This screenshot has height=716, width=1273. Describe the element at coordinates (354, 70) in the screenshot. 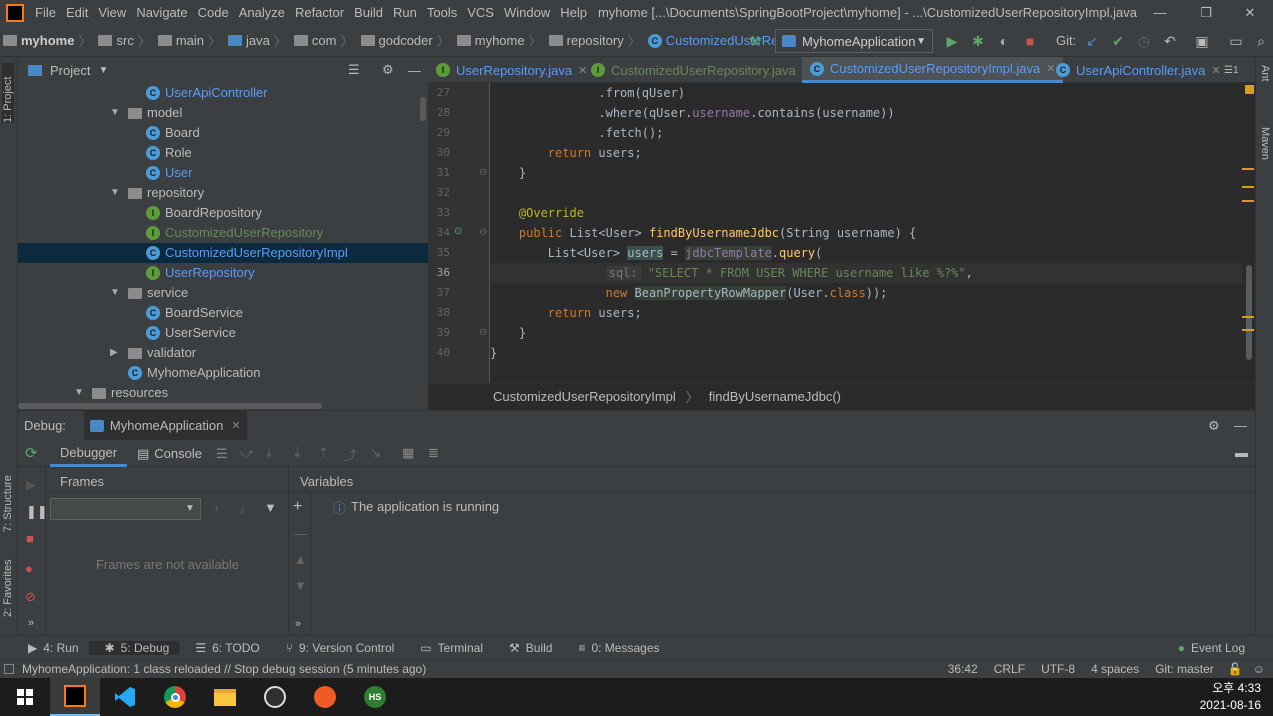

I see `collapse-all-icon: ☰` at that location.